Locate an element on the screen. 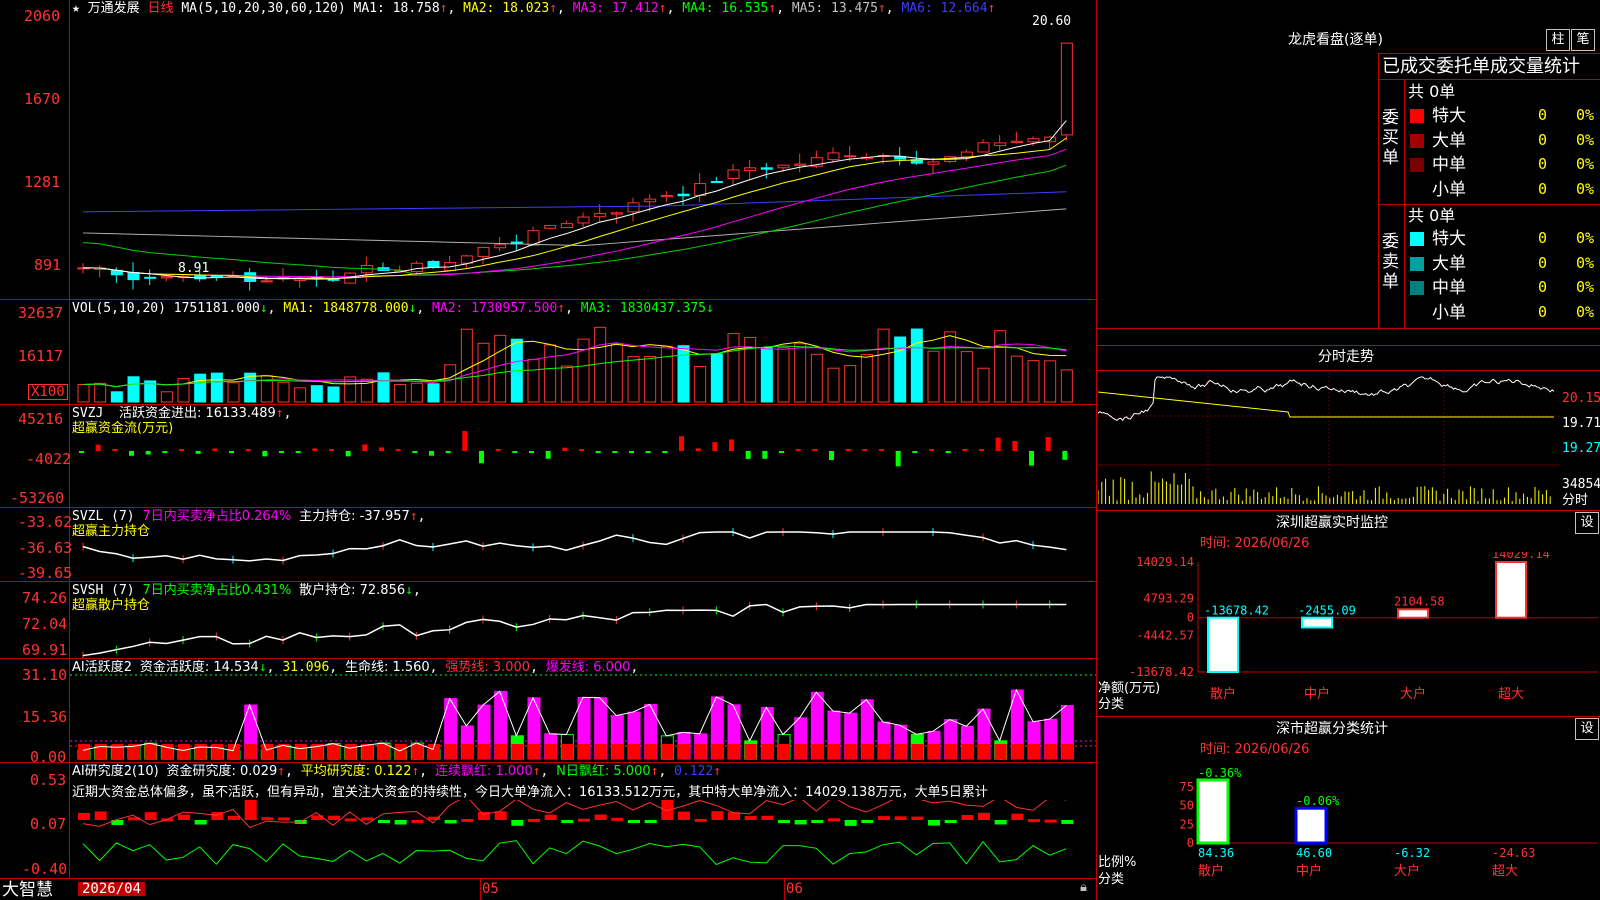 This screenshot has width=1600, height=900. stock-name: 万通发展 is located at coordinates (114, 8).